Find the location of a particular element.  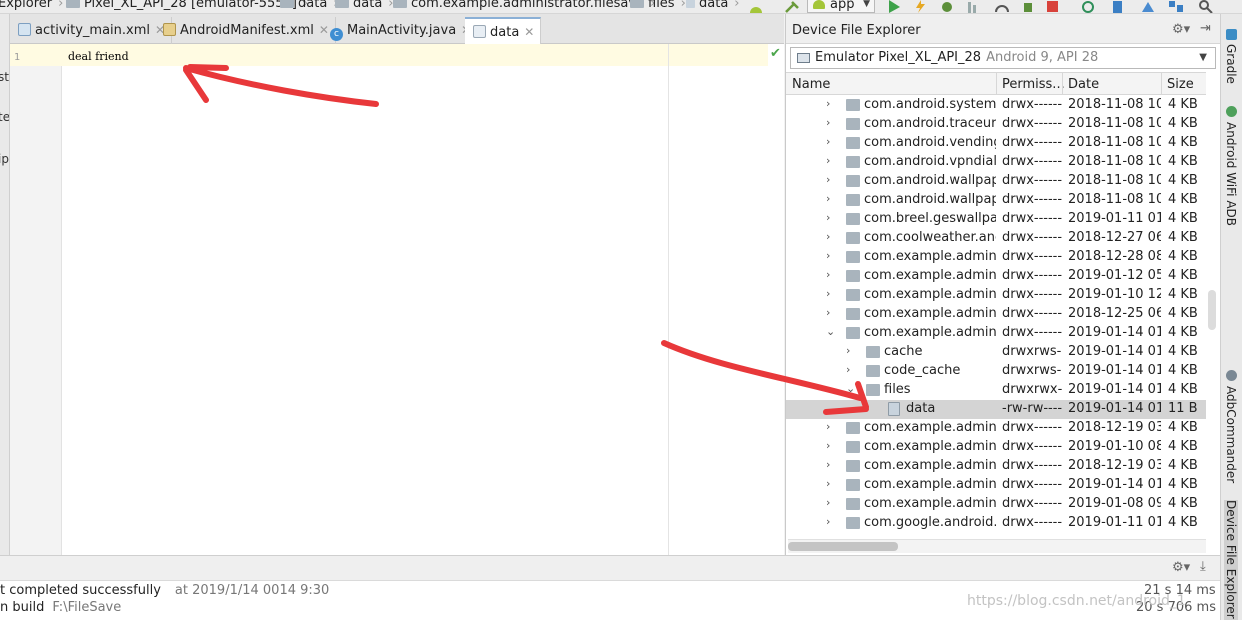

column-header-date: Date is located at coordinates (1083, 84).